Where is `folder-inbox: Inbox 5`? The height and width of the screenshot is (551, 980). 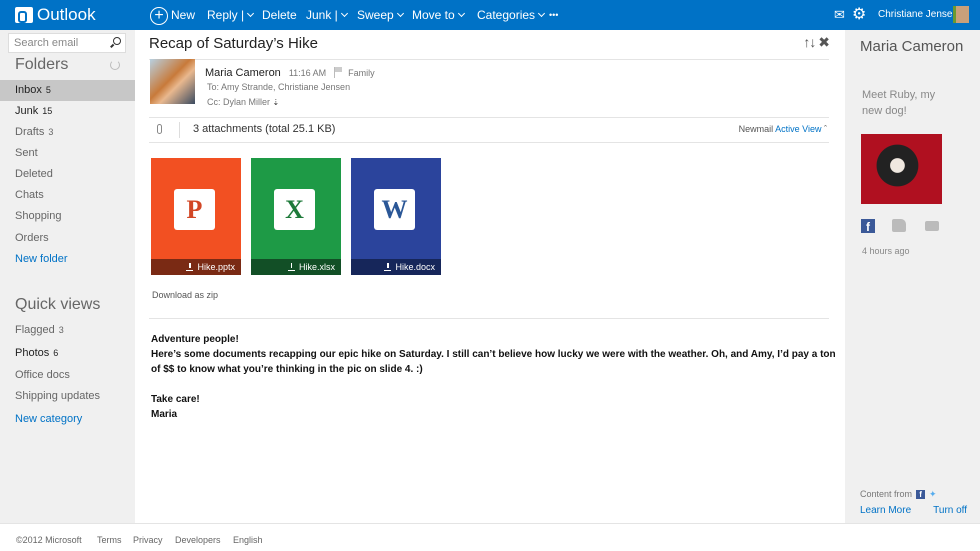
folder-inbox: Inbox 5 is located at coordinates (67, 90).